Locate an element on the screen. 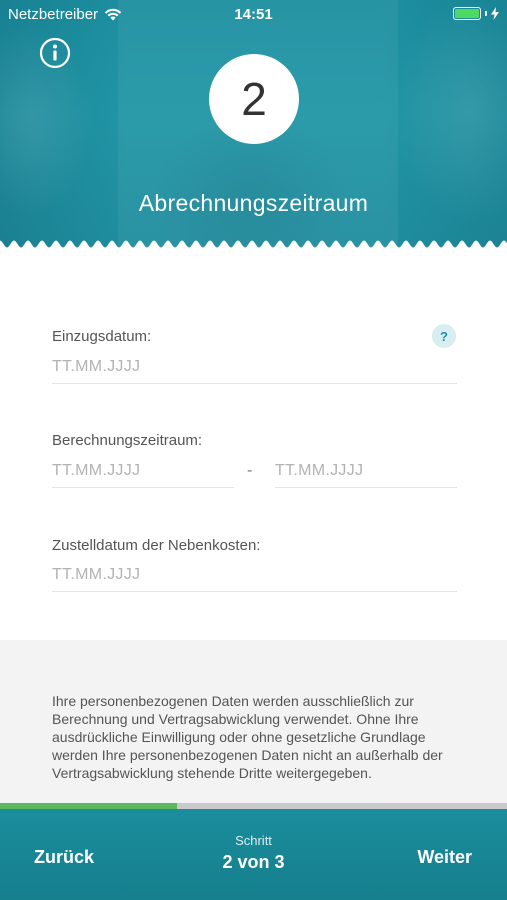 The image size is (507, 900). move-in-label: Einzugsdatum: is located at coordinates (102, 336).